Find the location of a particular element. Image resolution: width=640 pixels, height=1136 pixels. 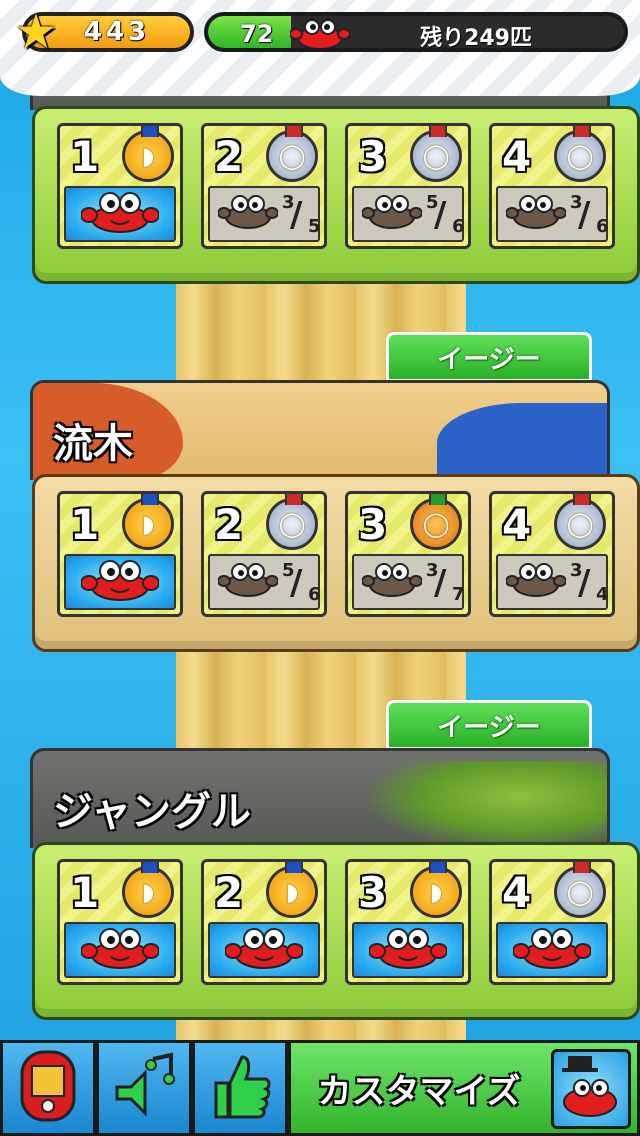

stage-card: 2 ◗ is located at coordinates (264, 922).